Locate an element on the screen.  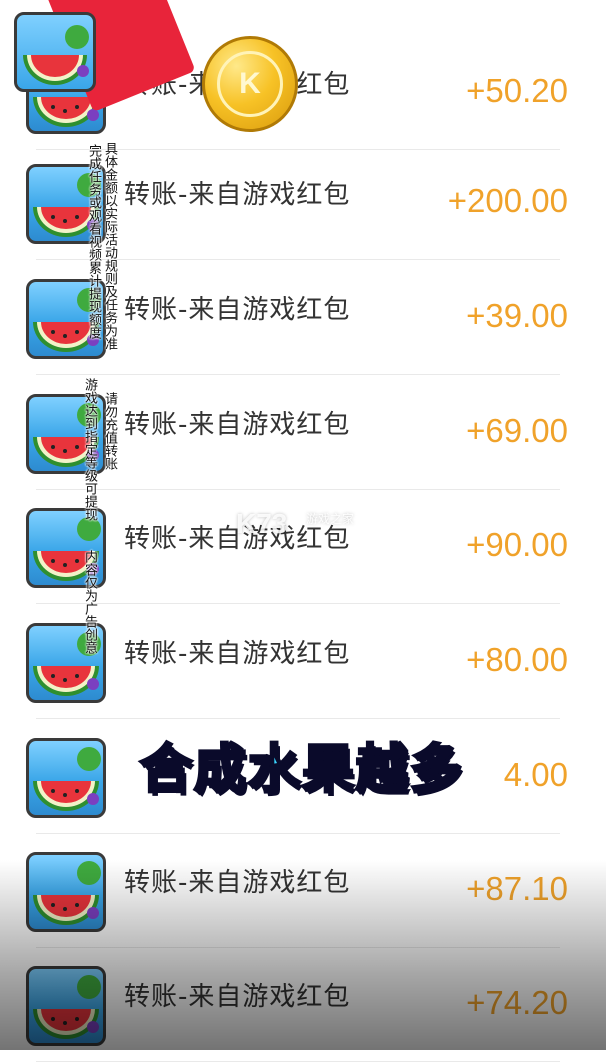
disclaimer-col-4: 游戏达到指定等级可提现 is located at coordinates (89, 449).